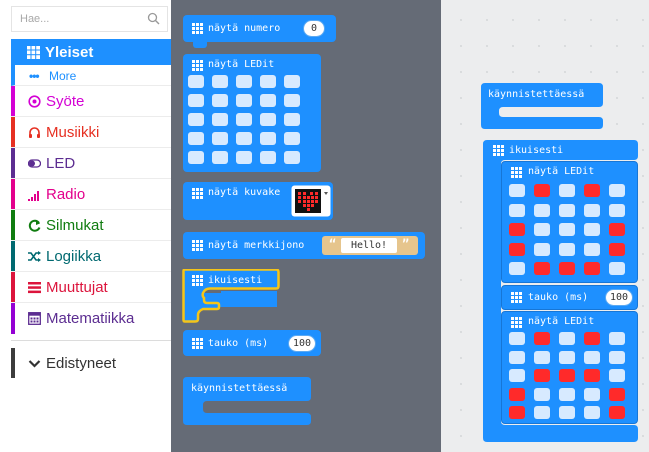  Describe the element at coordinates (91, 52) in the screenshot. I see `category-basic: Yleiset` at that location.